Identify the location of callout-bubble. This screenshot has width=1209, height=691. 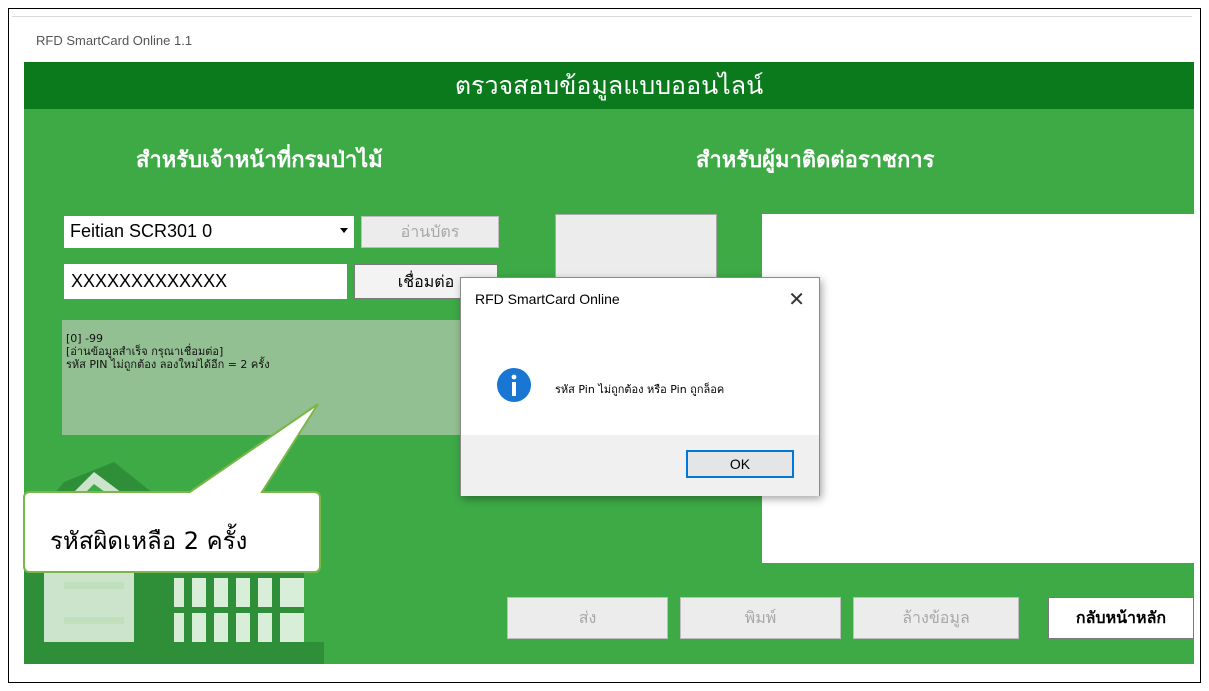
(172, 488).